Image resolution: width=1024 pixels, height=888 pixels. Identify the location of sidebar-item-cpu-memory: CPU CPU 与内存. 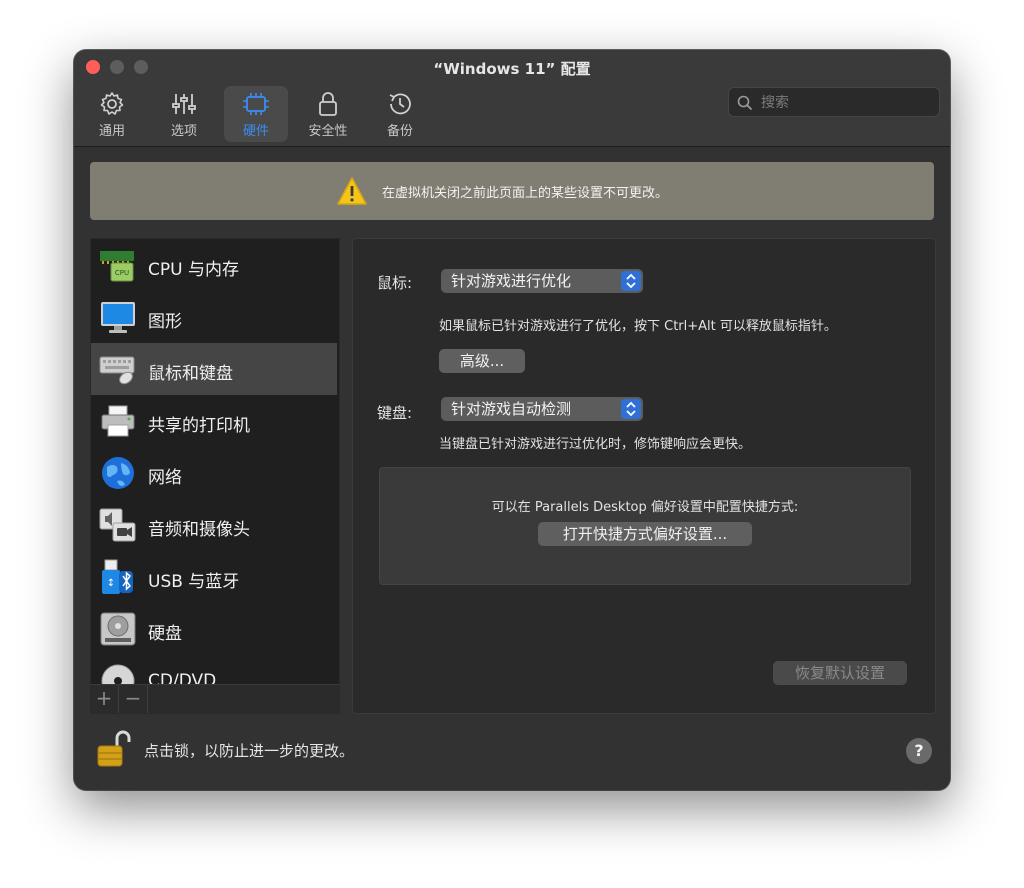
(214, 265).